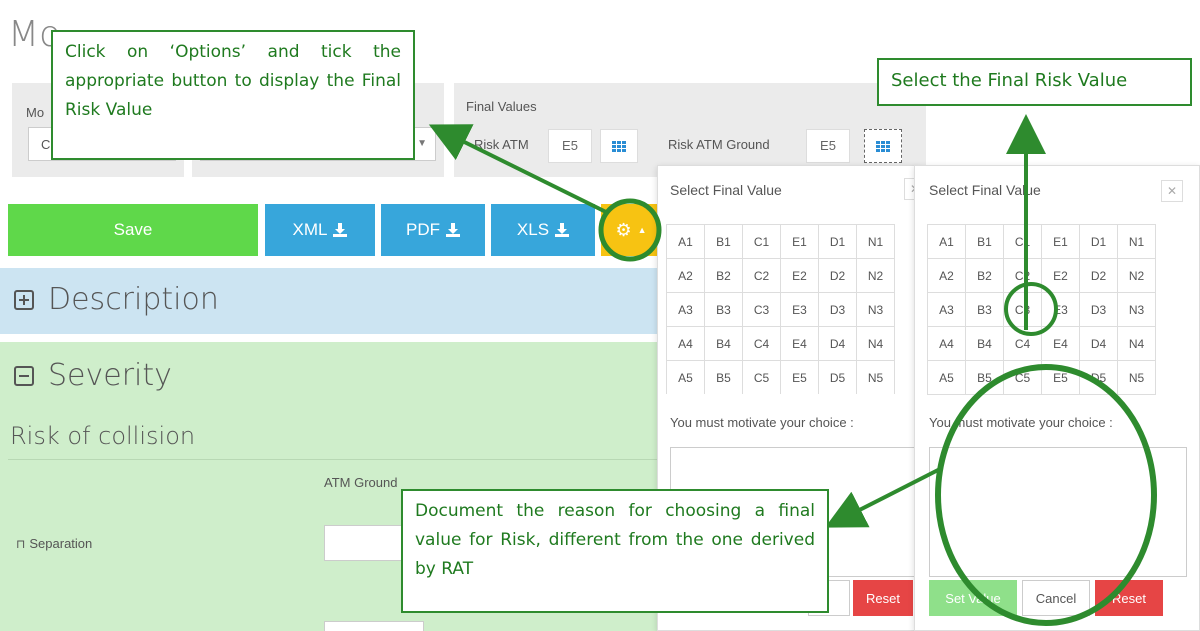  I want to click on options-highlight-circle, so click(630, 230).